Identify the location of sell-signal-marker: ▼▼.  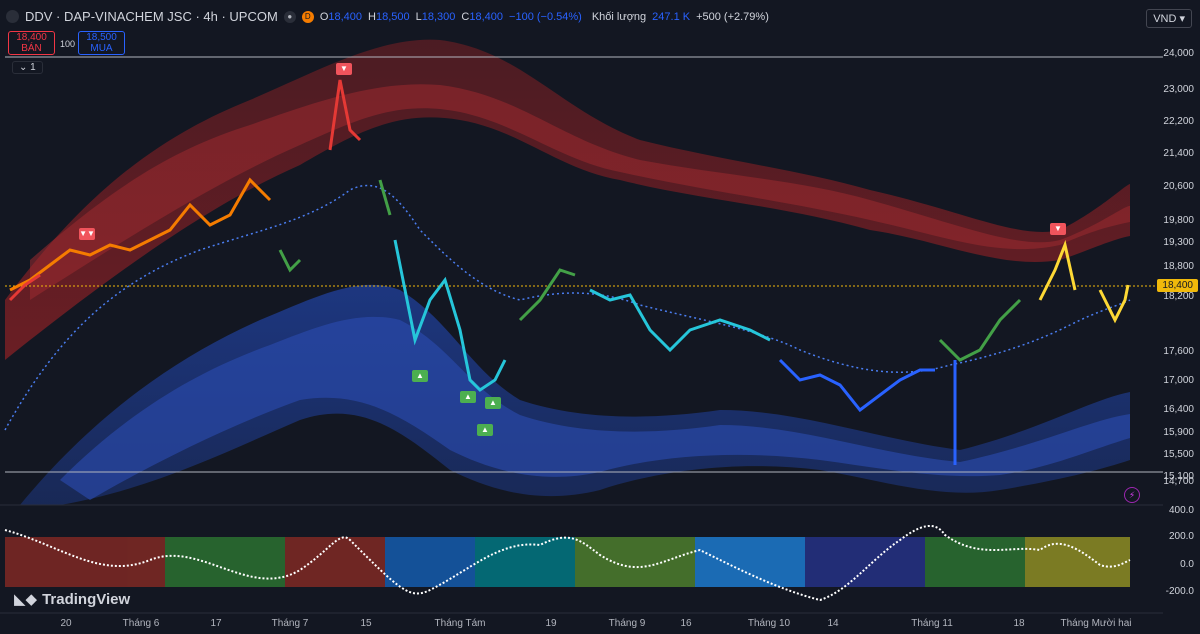
(87, 234).